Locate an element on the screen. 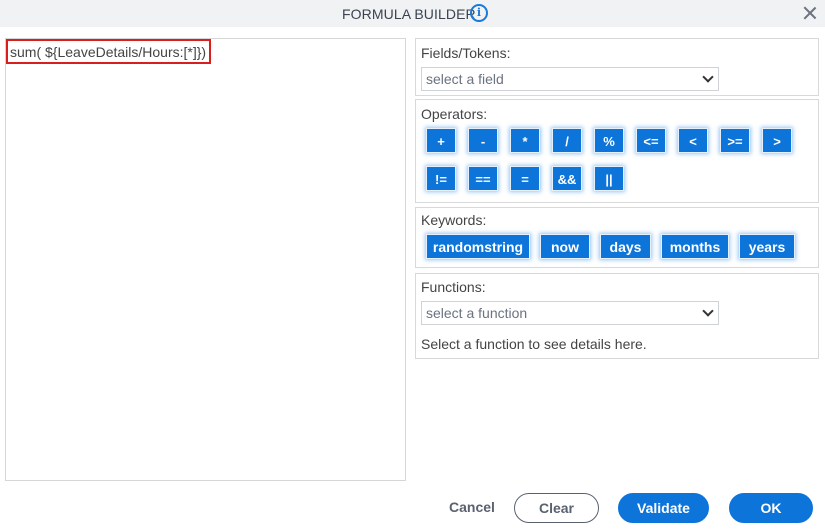 The height and width of the screenshot is (530, 825). functions-label: Functions: is located at coordinates (453, 287).